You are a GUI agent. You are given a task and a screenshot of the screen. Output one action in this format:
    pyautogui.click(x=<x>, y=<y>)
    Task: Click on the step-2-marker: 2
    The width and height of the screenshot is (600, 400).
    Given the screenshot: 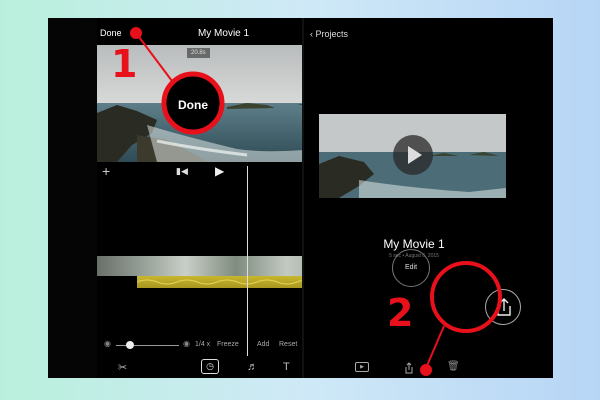 What is the action you would take?
    pyautogui.click(x=400, y=313)
    